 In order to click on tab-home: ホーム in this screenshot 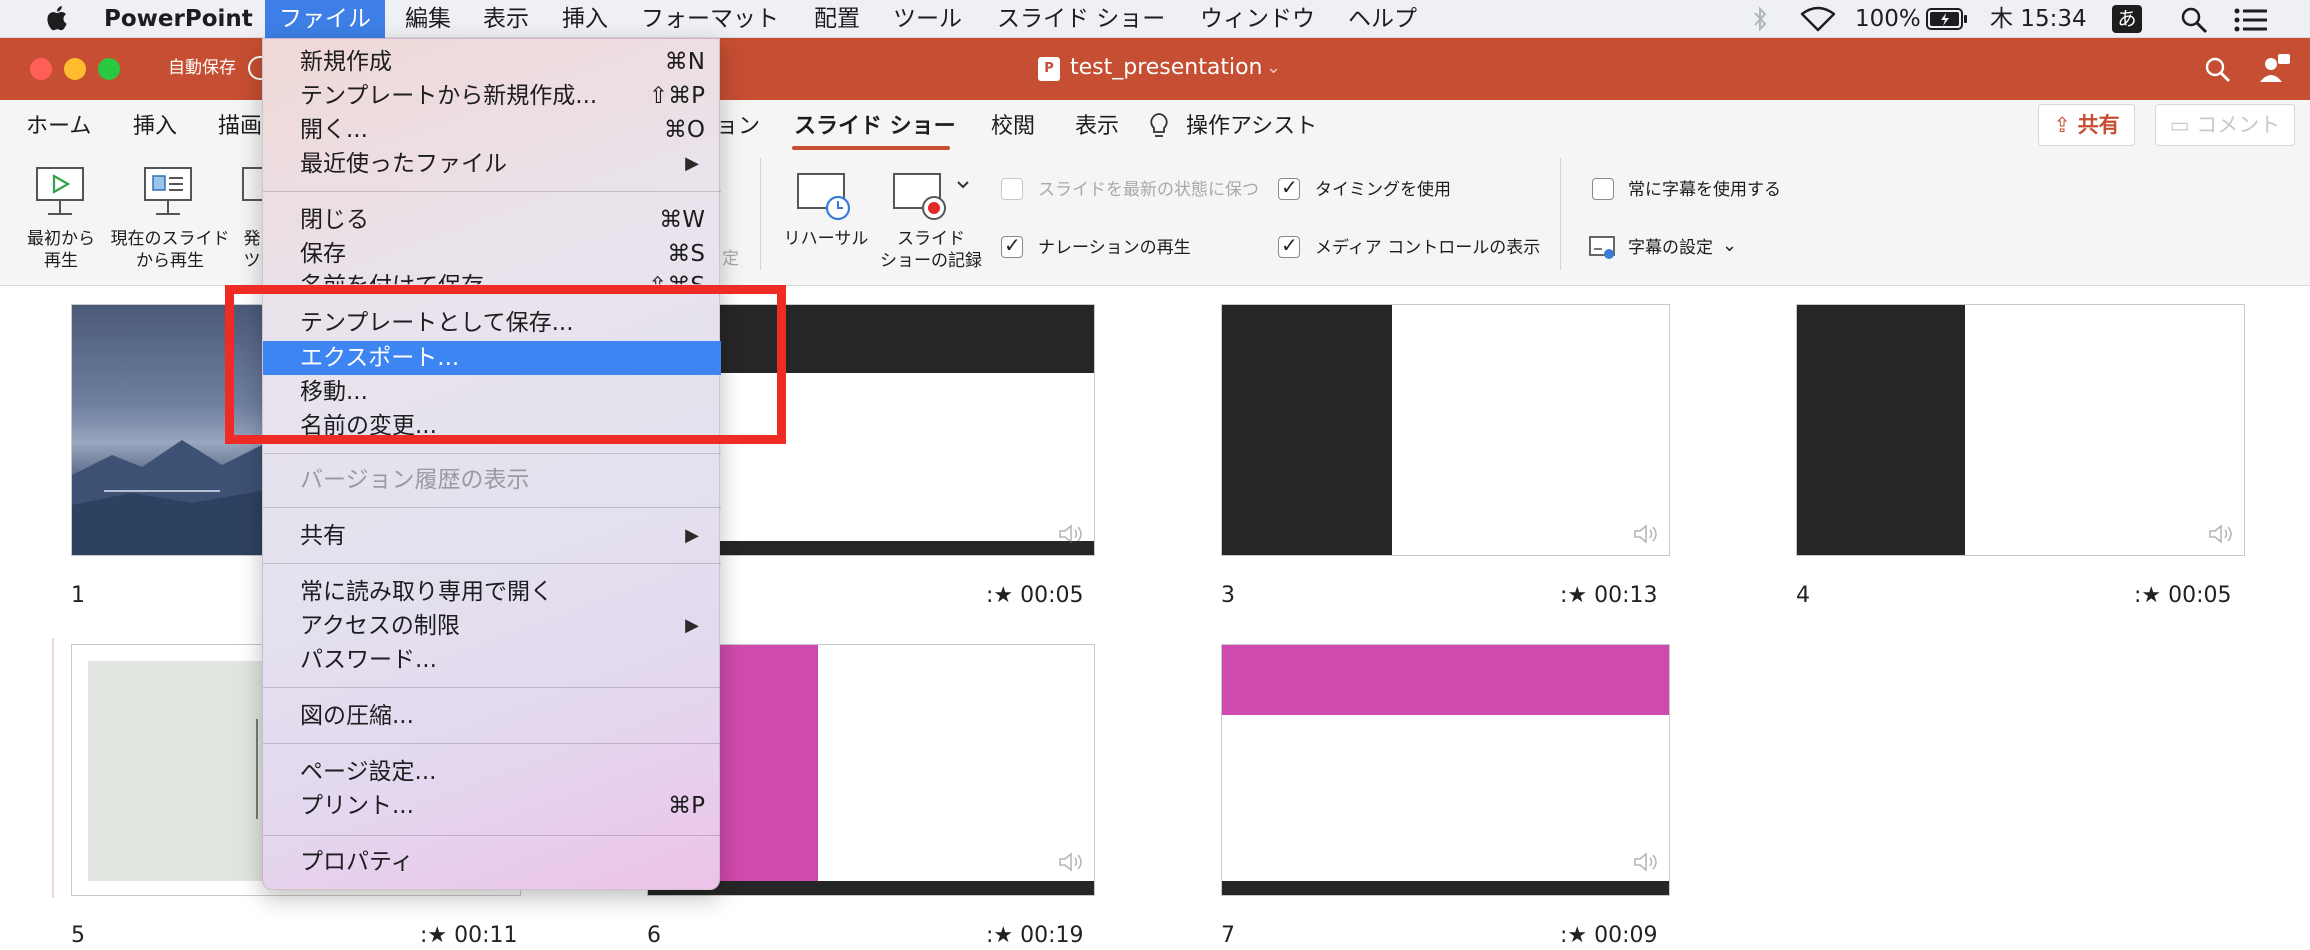, I will do `click(58, 127)`.